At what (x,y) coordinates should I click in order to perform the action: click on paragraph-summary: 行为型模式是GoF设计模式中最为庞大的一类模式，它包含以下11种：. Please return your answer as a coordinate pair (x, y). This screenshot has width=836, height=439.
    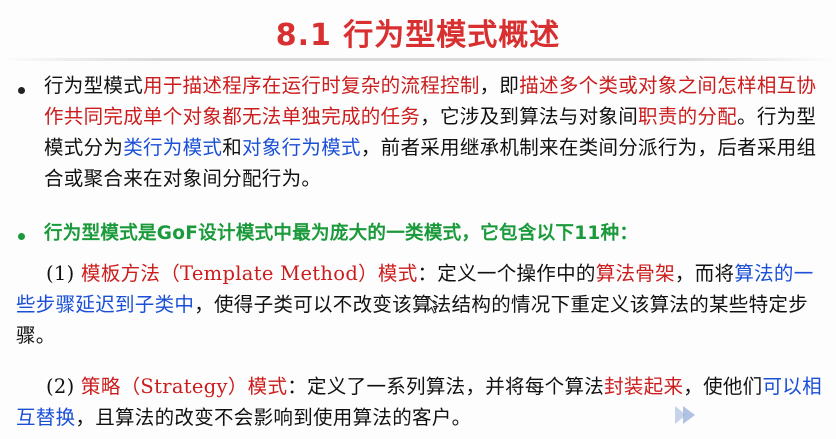
    Looking at the image, I should click on (341, 233).